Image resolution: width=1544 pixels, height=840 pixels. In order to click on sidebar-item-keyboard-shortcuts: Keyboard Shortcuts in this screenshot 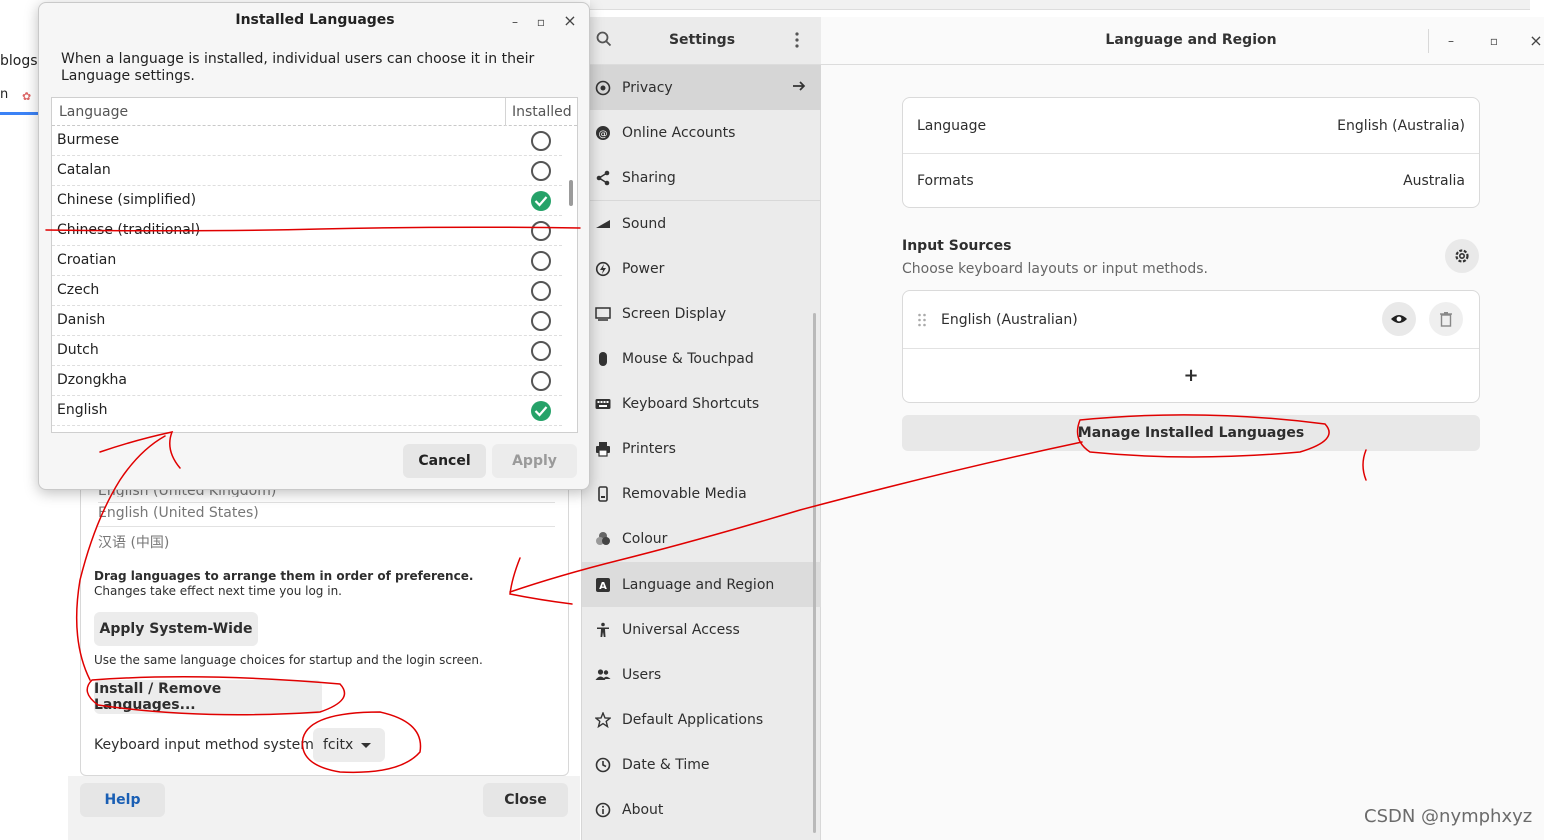, I will do `click(701, 404)`.